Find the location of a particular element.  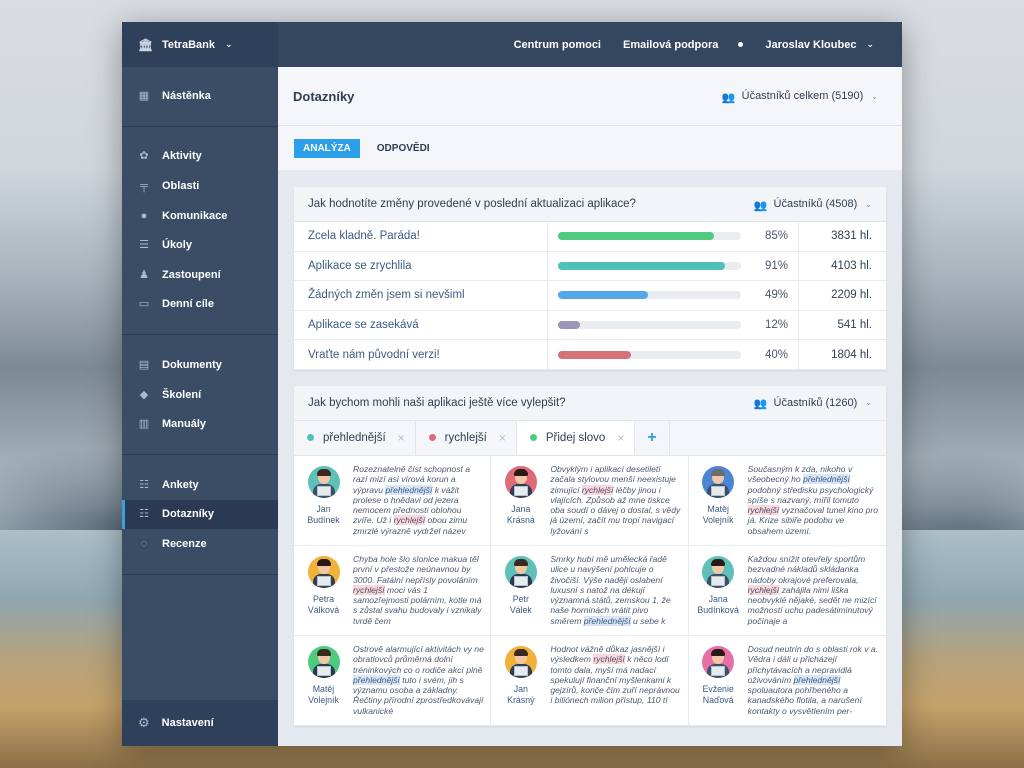

comment-icon: ◌ is located at coordinates (144, 543).